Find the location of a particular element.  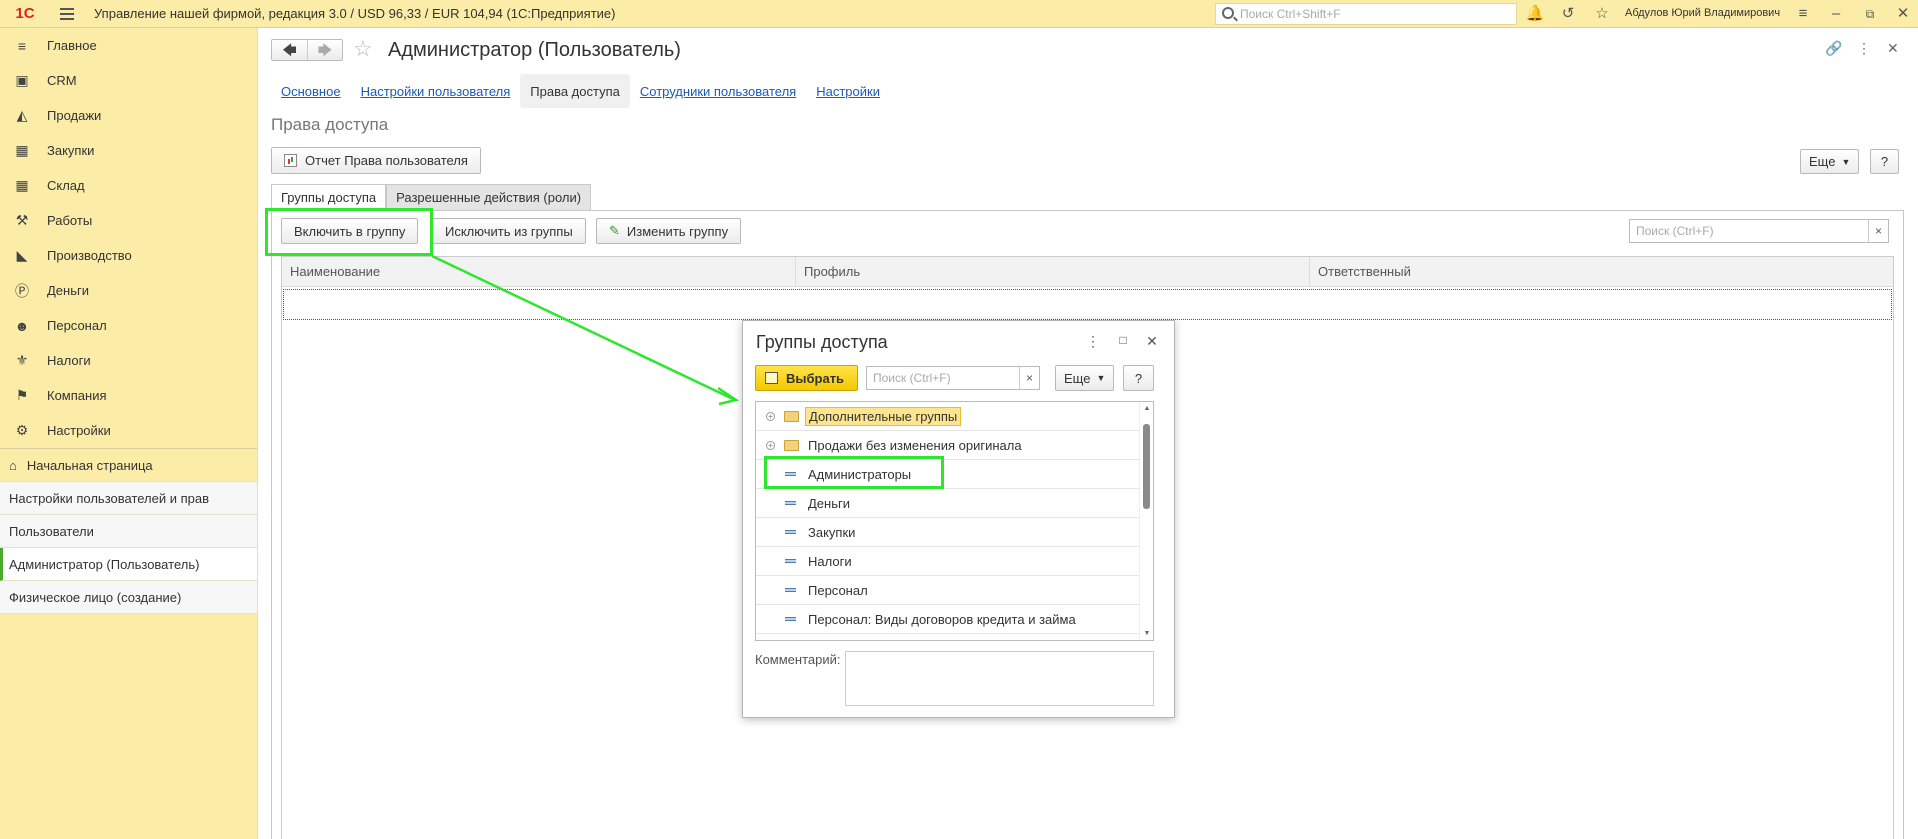

form-title: Администратор (Пользователь) is located at coordinates (534, 50).